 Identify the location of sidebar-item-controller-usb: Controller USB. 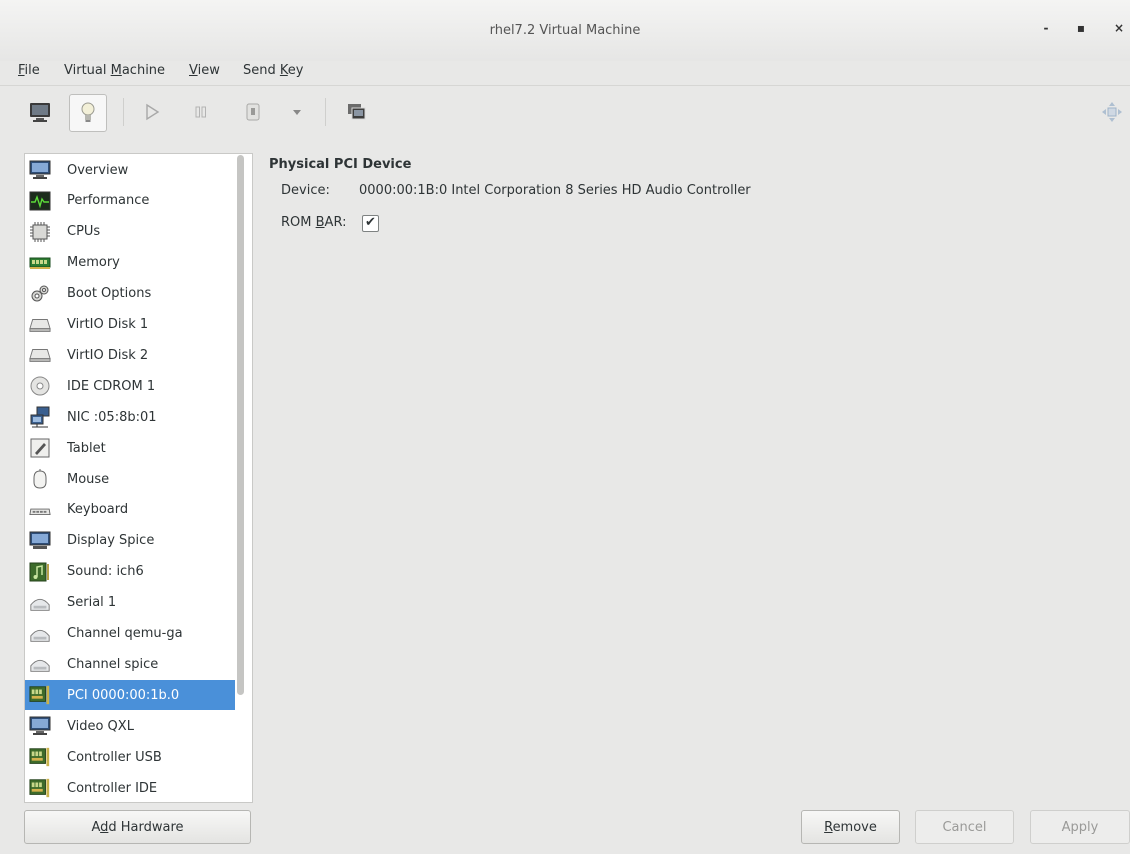
(130, 757).